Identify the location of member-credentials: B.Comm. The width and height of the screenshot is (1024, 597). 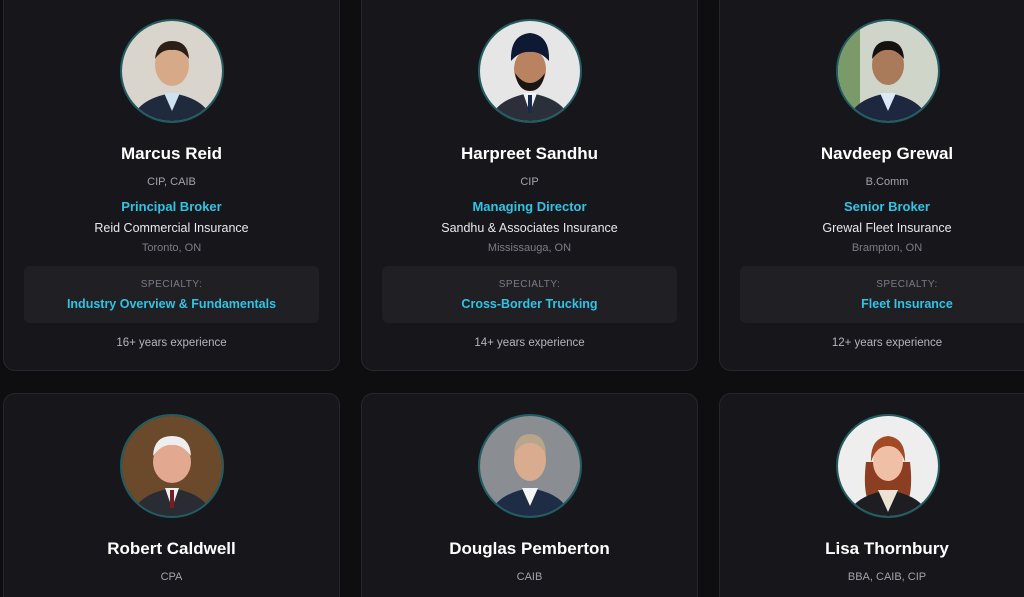
(887, 182).